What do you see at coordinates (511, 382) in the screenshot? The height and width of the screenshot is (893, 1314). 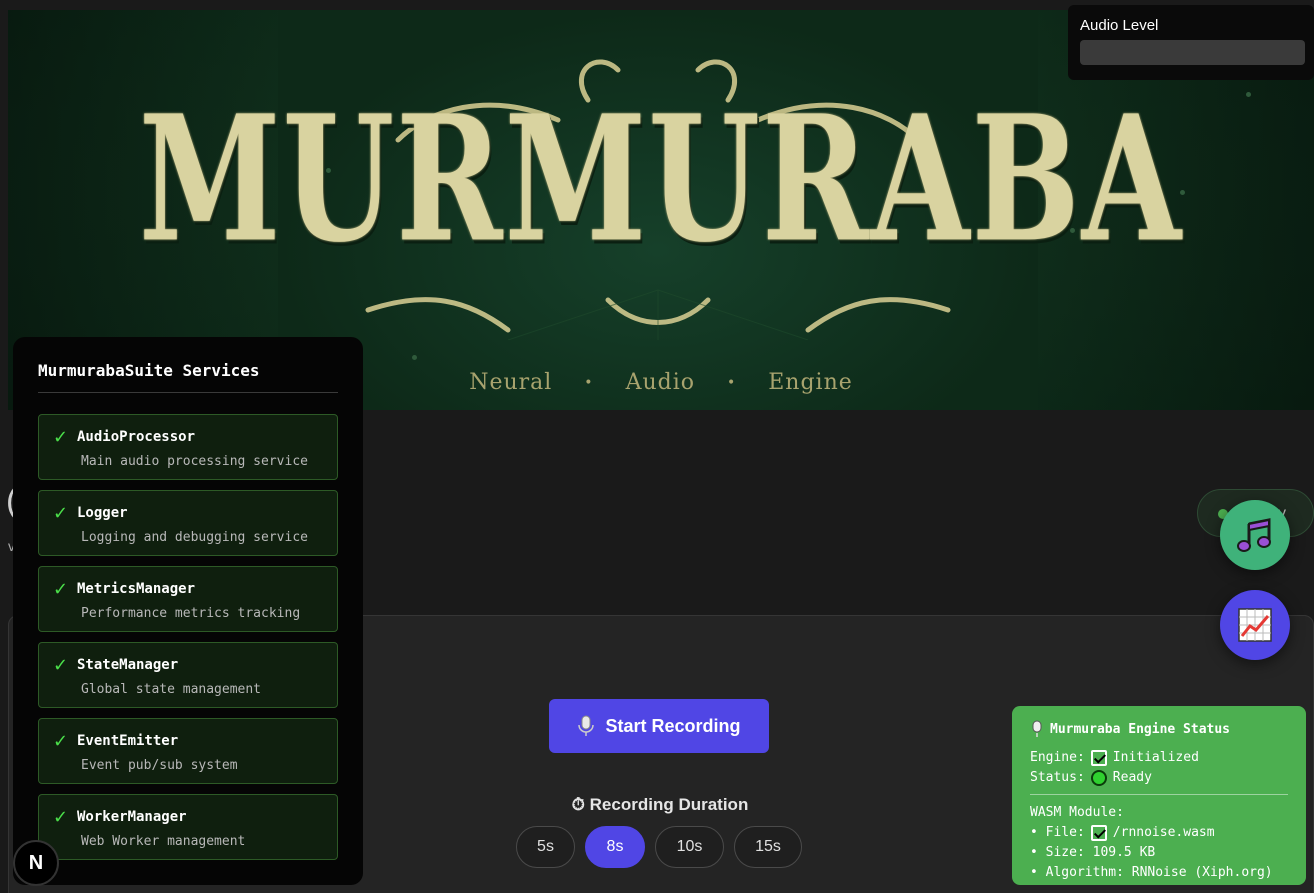 I see `tagline-word: Neural` at bounding box center [511, 382].